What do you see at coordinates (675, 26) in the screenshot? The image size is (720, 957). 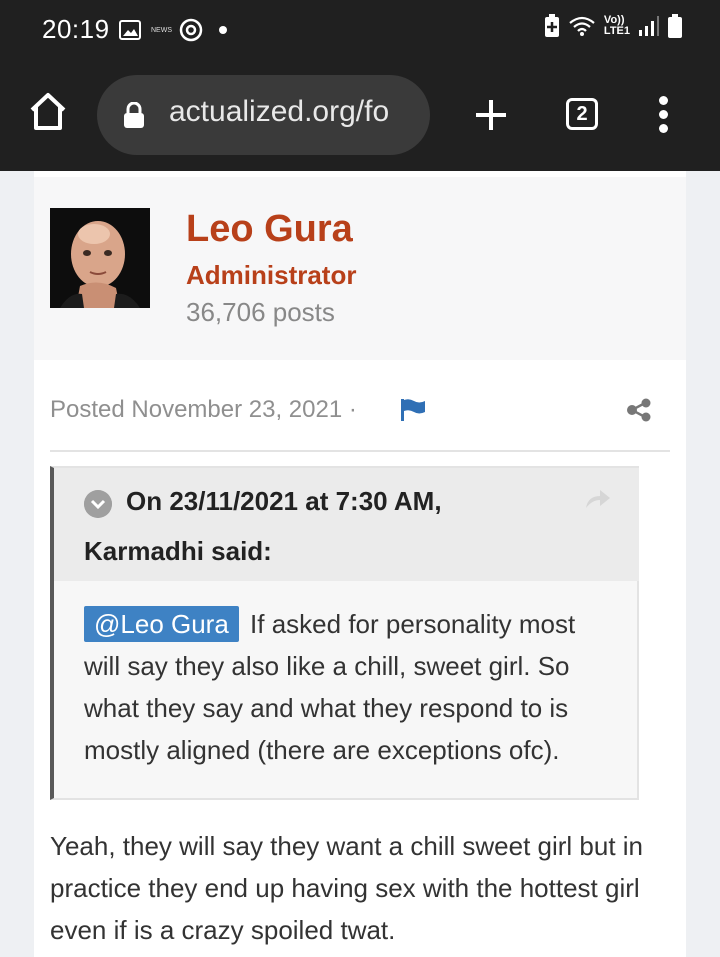 I see `battery-icon` at bounding box center [675, 26].